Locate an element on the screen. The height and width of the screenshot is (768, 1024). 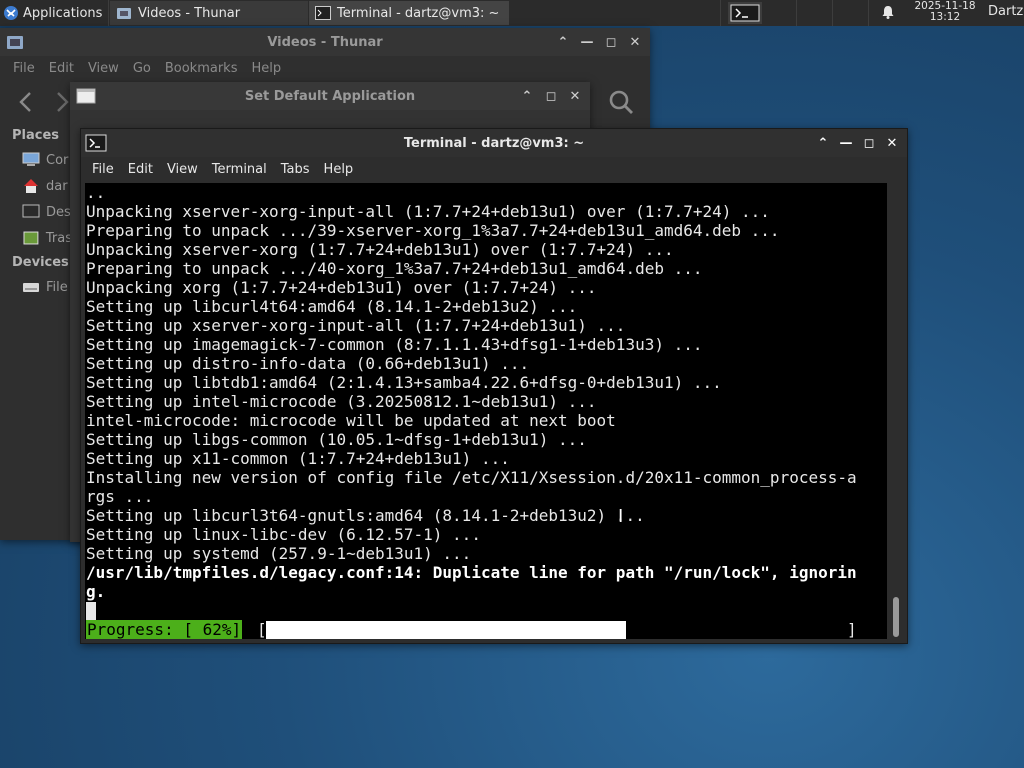
xfce-logo-icon is located at coordinates (11, 13).